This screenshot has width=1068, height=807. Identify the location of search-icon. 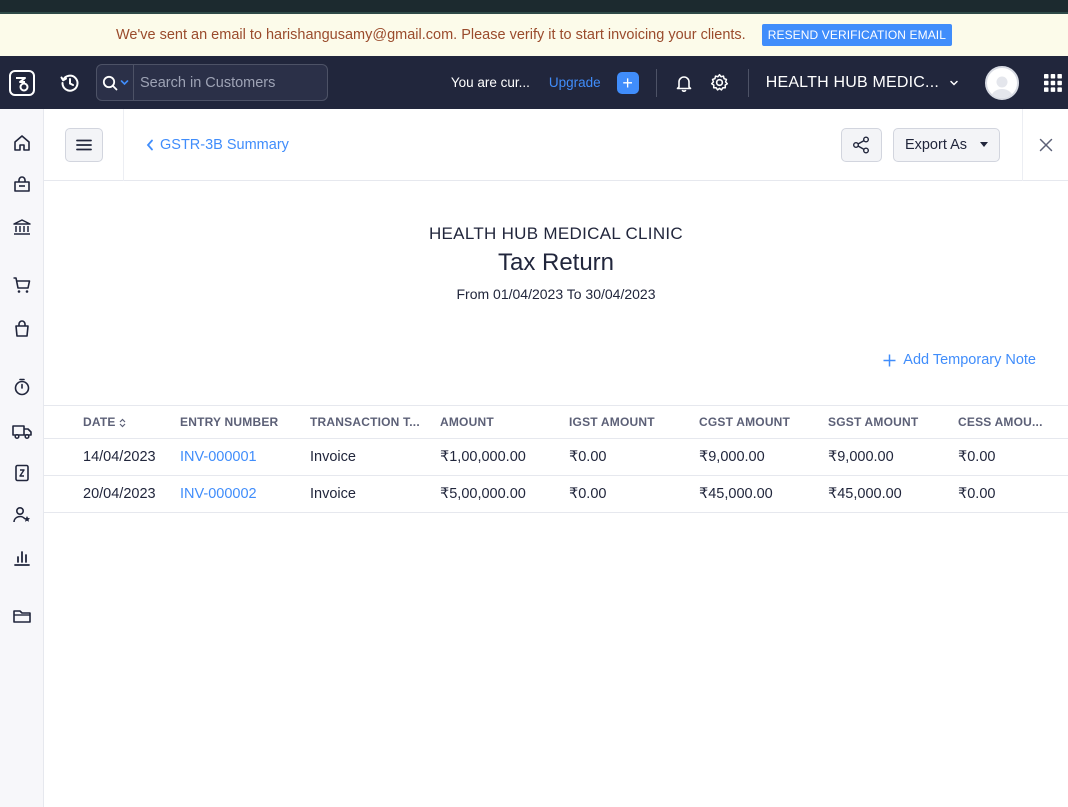
(109, 82).